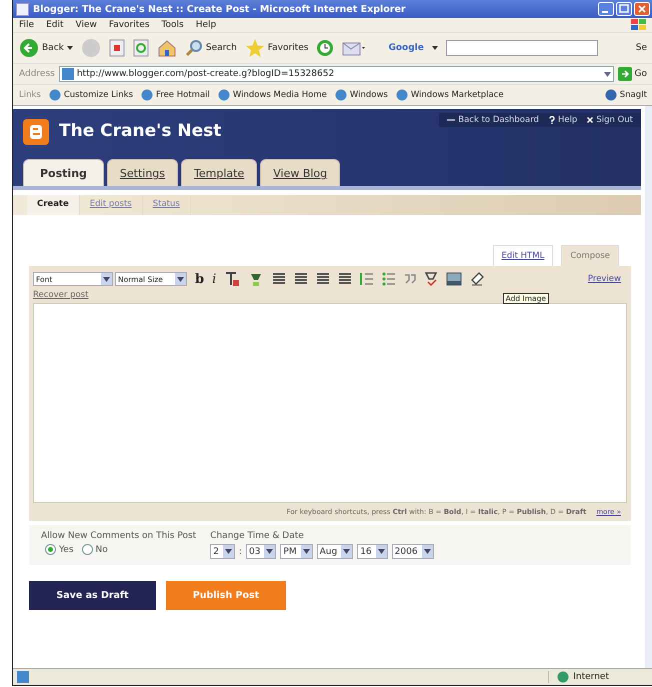 The width and height of the screenshot is (652, 687). Describe the element at coordinates (372, 551) in the screenshot. I see `date-select: 16` at that location.